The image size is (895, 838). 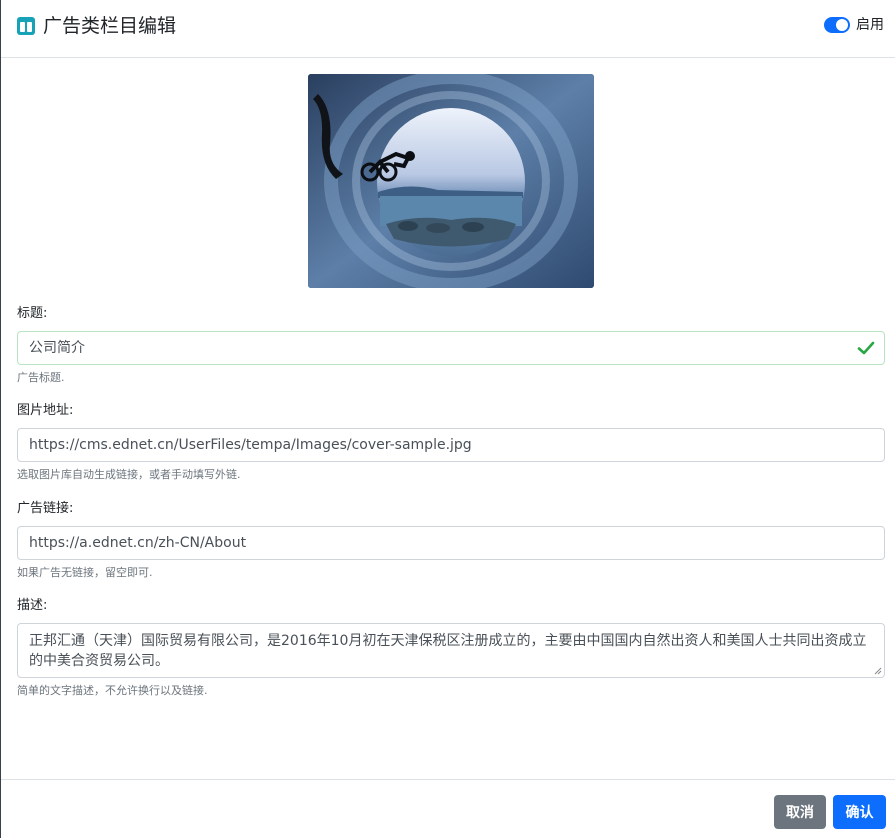 What do you see at coordinates (85, 572) in the screenshot?
I see `ad-link-help: 如果广告无链接，留空即可.` at bounding box center [85, 572].